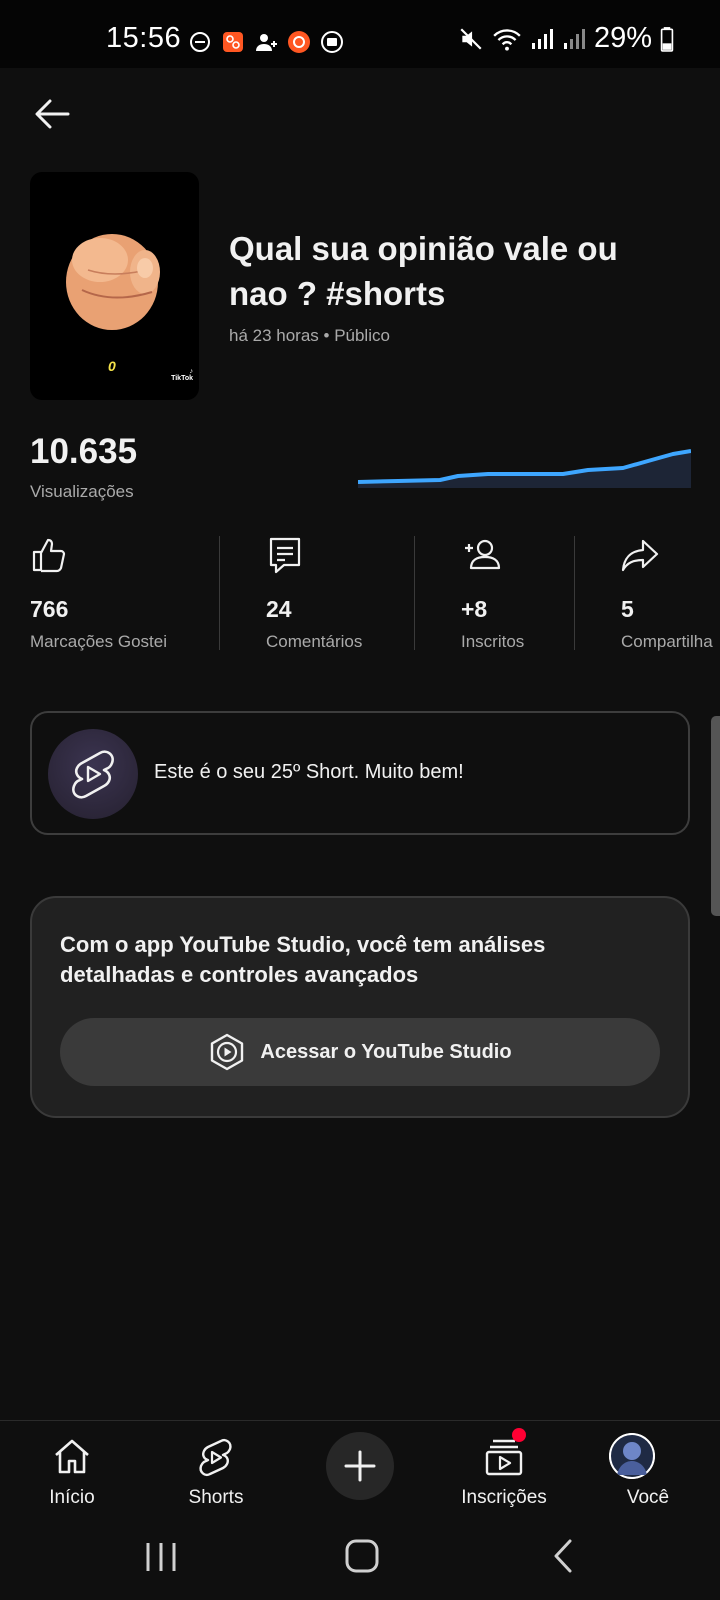 This screenshot has height=1600, width=720. Describe the element at coordinates (182, 375) in the screenshot. I see `tiktok-watermark: ♪ TikTok` at that location.